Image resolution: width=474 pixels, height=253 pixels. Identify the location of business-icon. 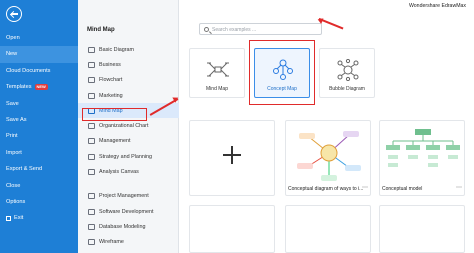
(91, 64).